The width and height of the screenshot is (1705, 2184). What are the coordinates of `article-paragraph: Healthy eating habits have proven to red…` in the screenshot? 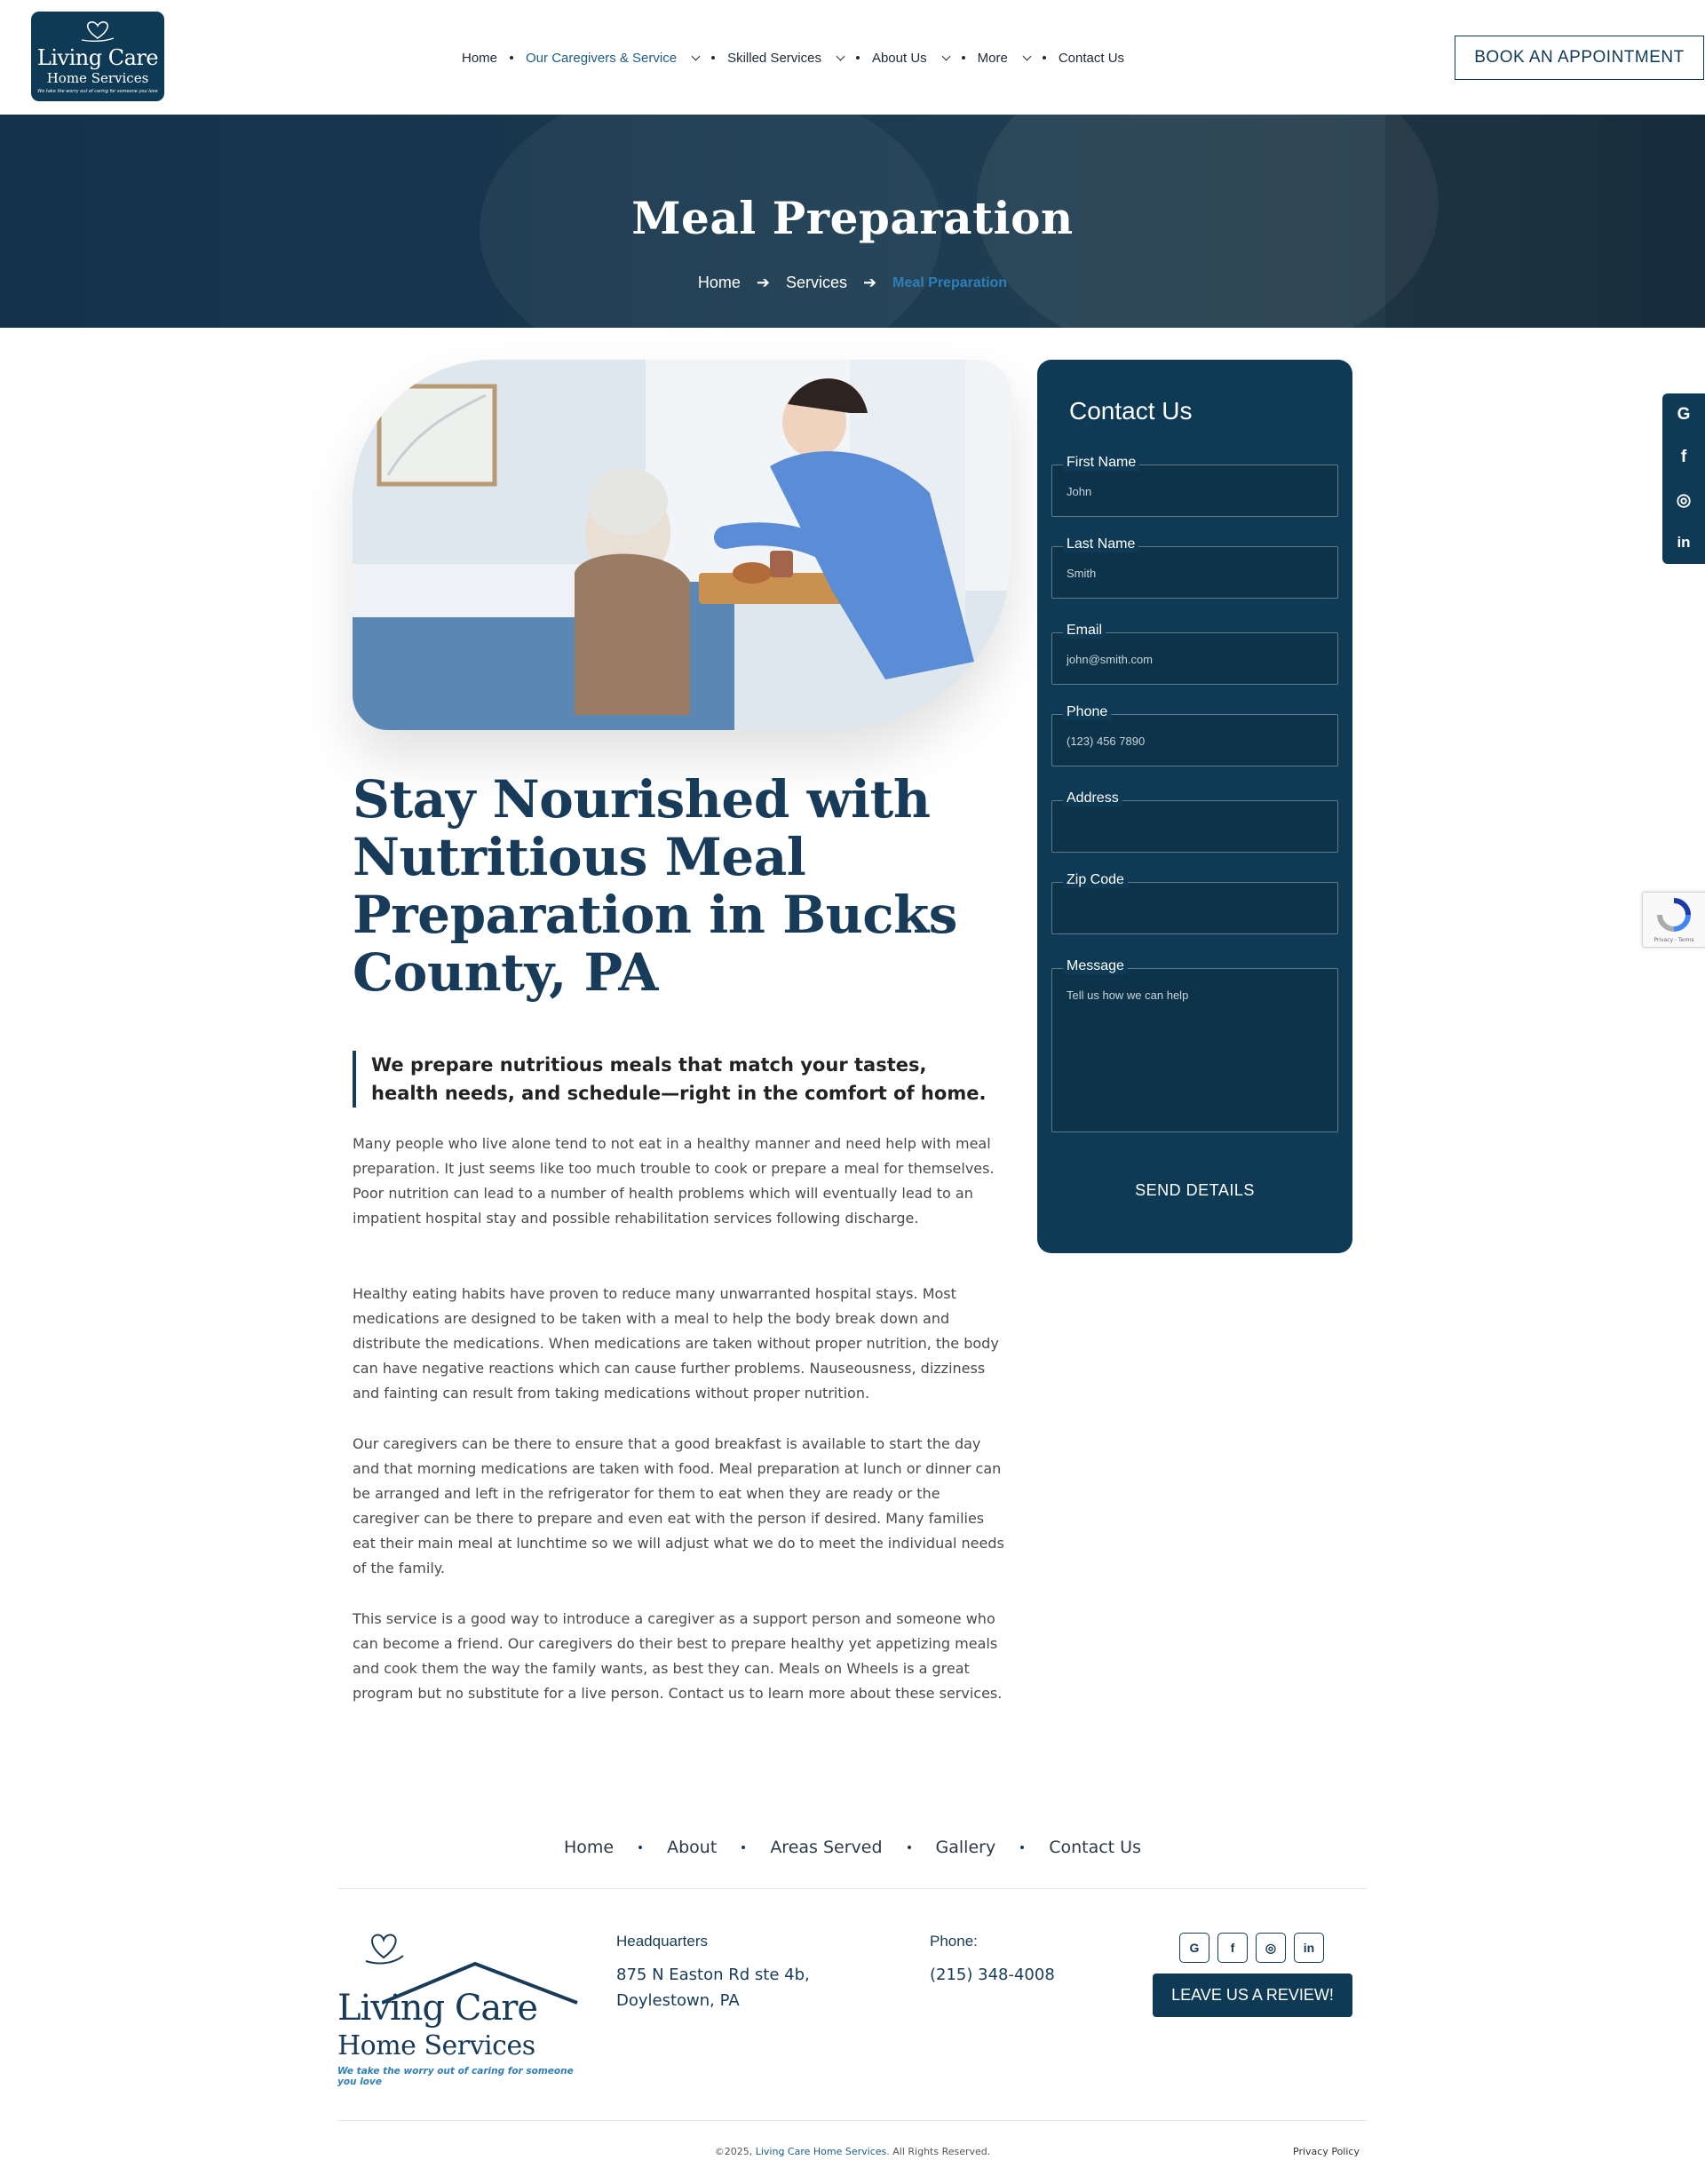 It's located at (676, 1343).